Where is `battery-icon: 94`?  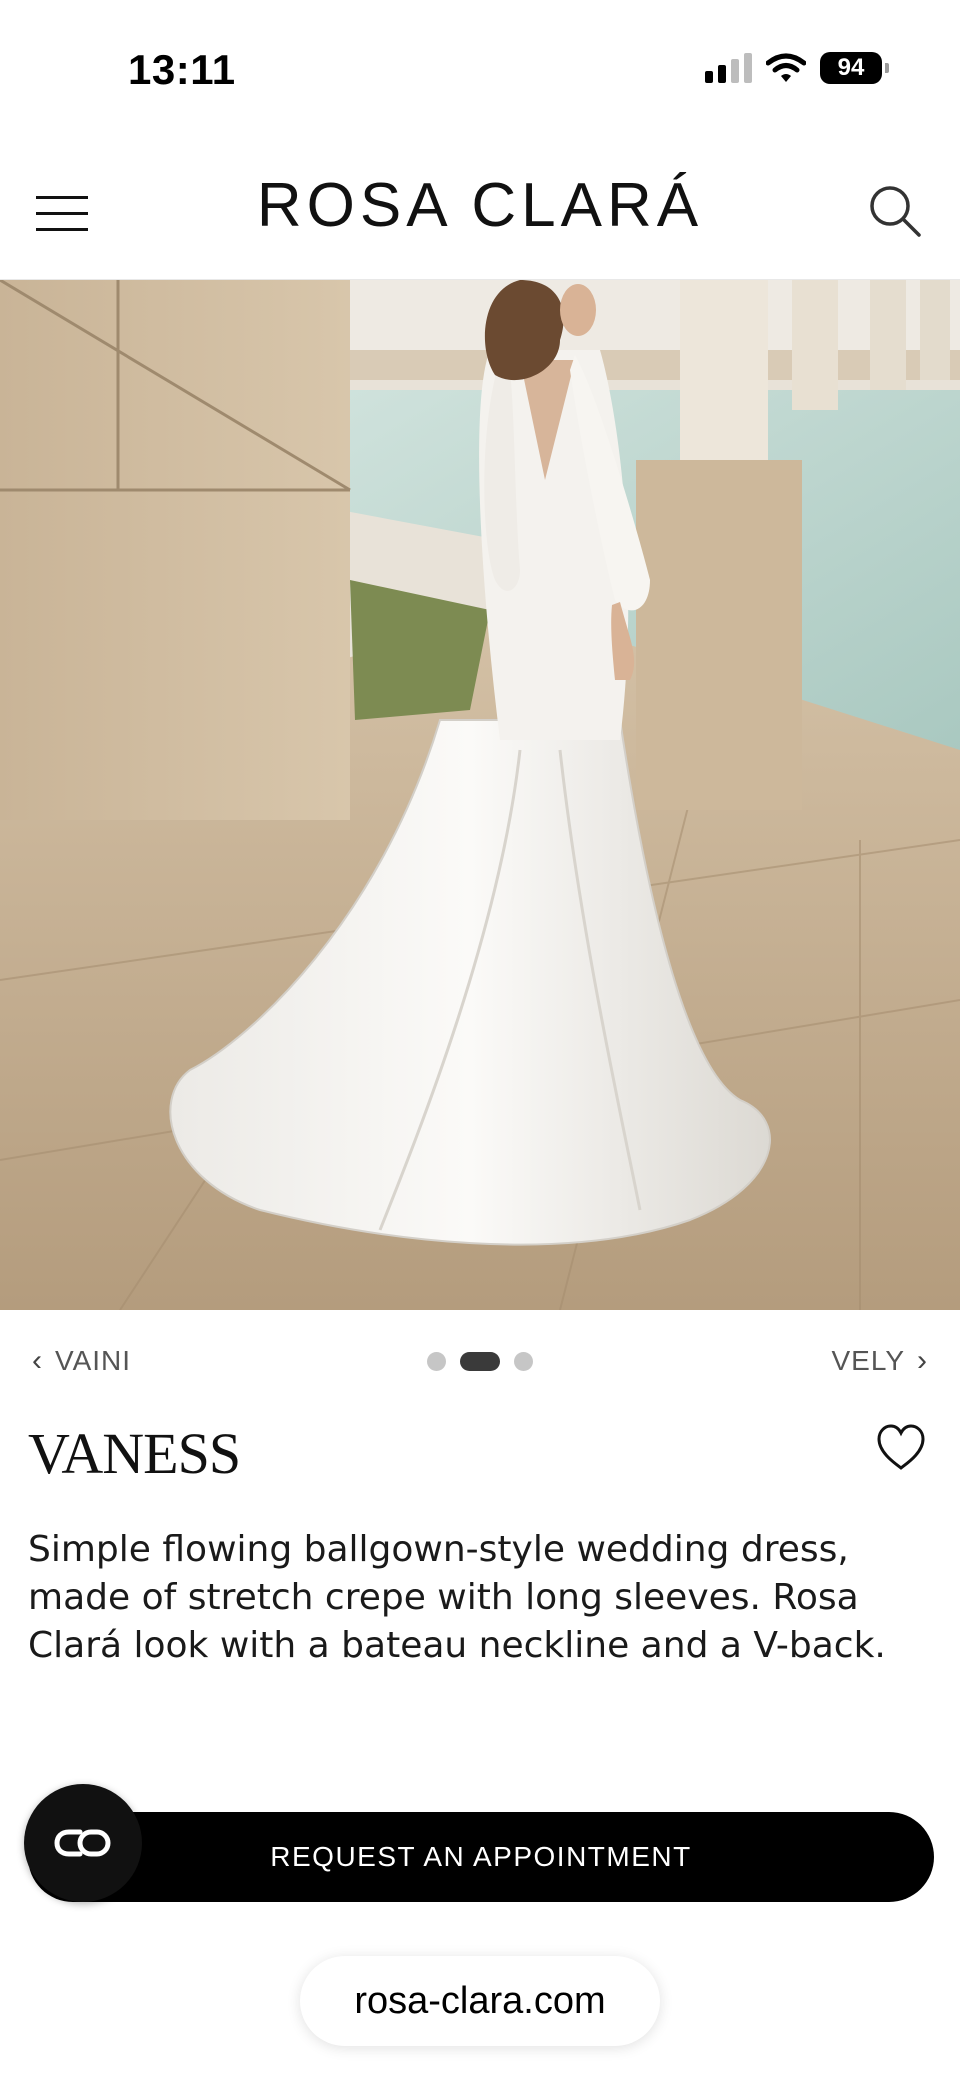 battery-icon: 94 is located at coordinates (854, 68).